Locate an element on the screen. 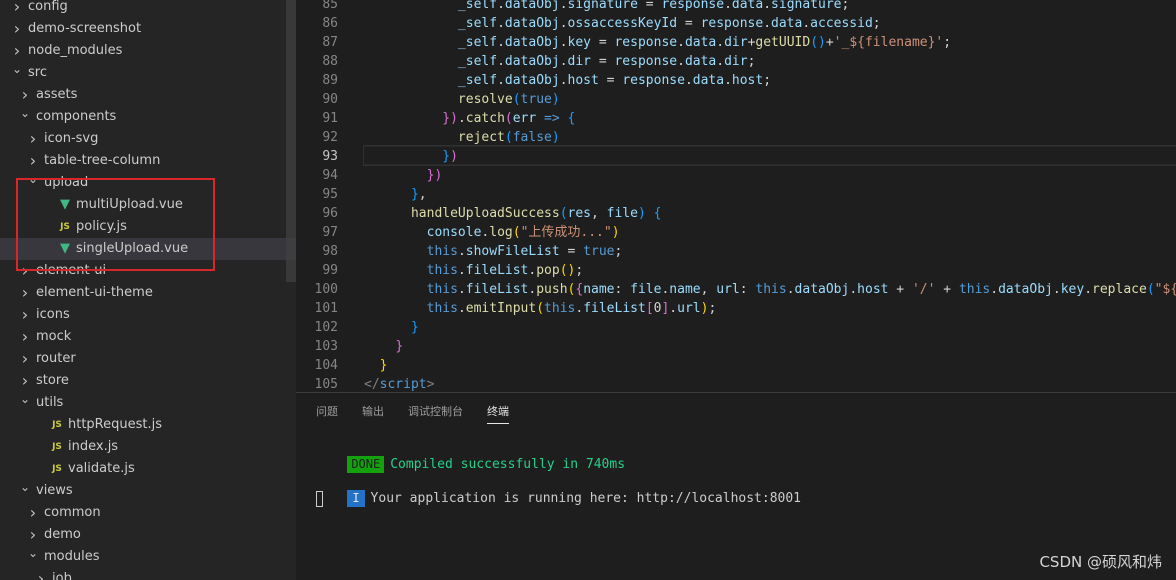  tree-file: JS httpRequest.js is located at coordinates (148, 425).